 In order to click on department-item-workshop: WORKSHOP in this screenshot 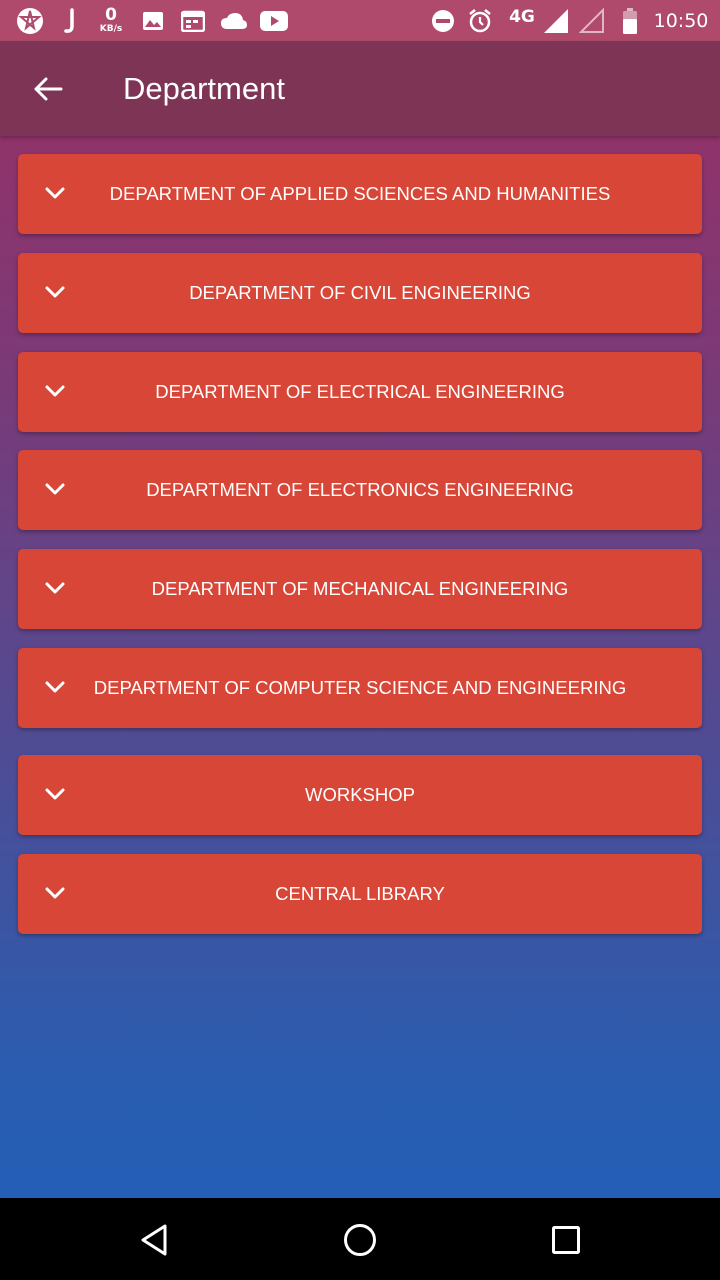, I will do `click(360, 795)`.